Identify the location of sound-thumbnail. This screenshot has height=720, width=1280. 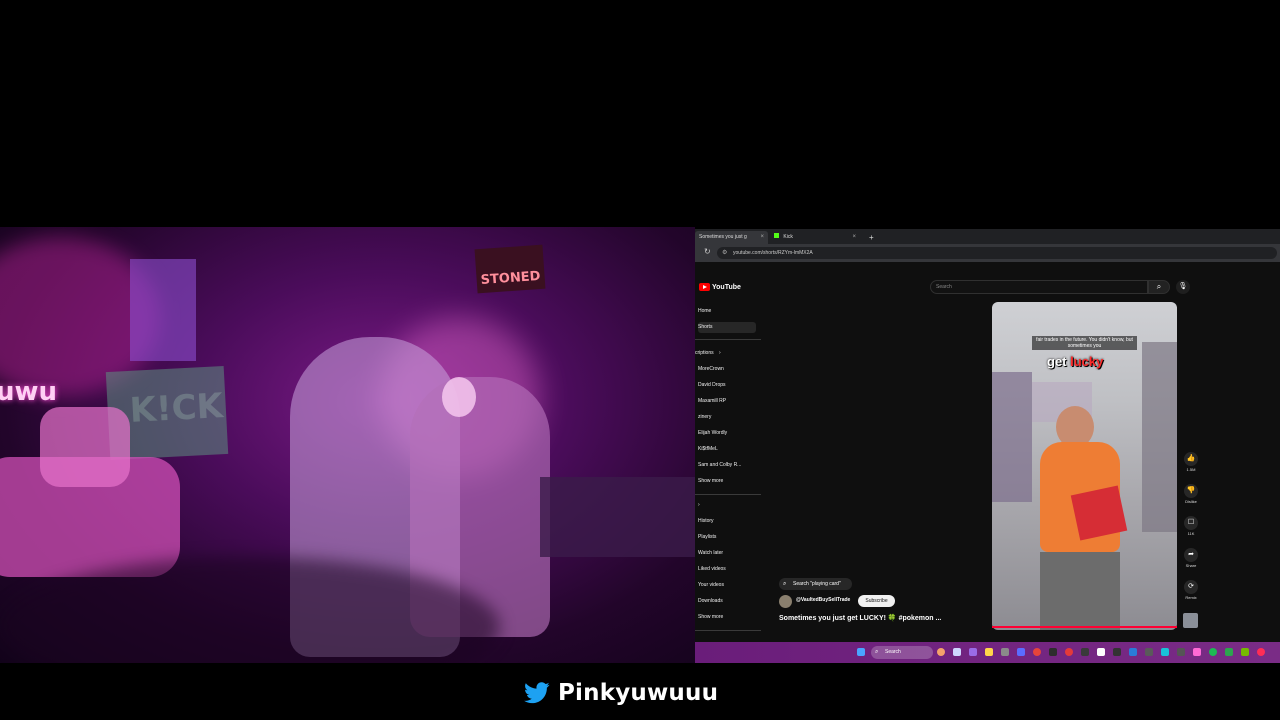
(1190, 620).